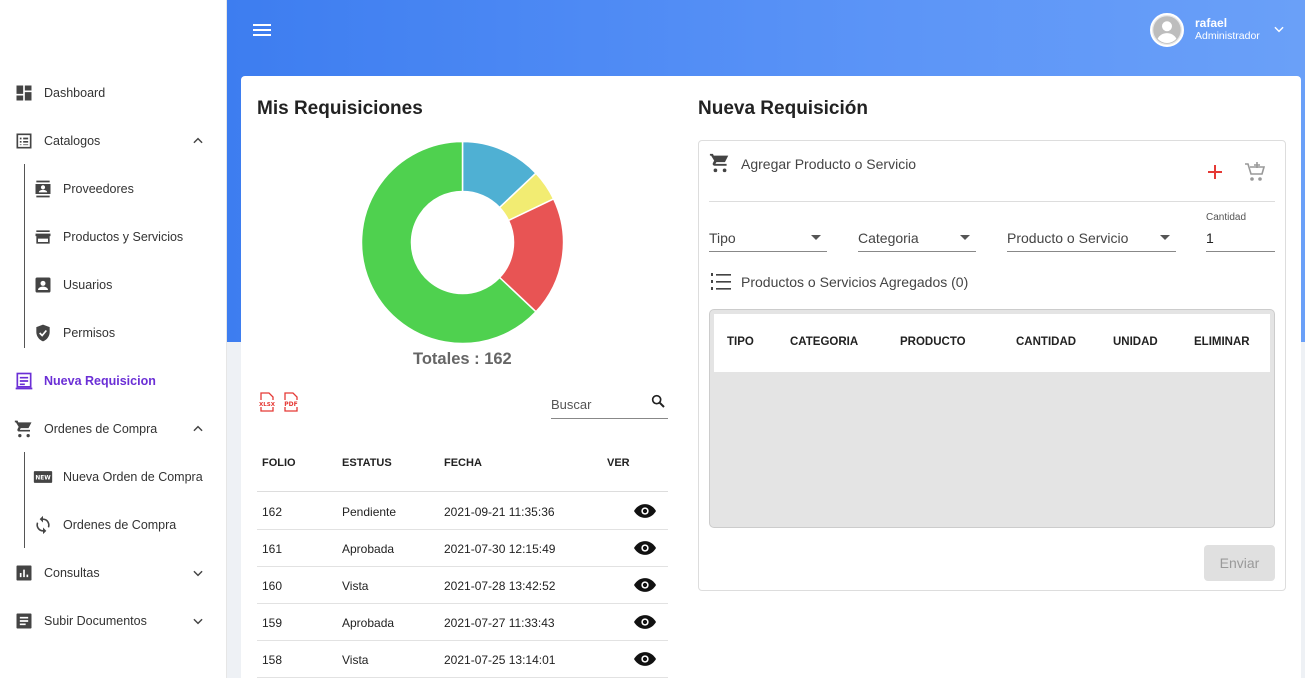 The height and width of the screenshot is (678, 1305). Describe the element at coordinates (272, 660) in the screenshot. I see `folio-cell: 158` at that location.